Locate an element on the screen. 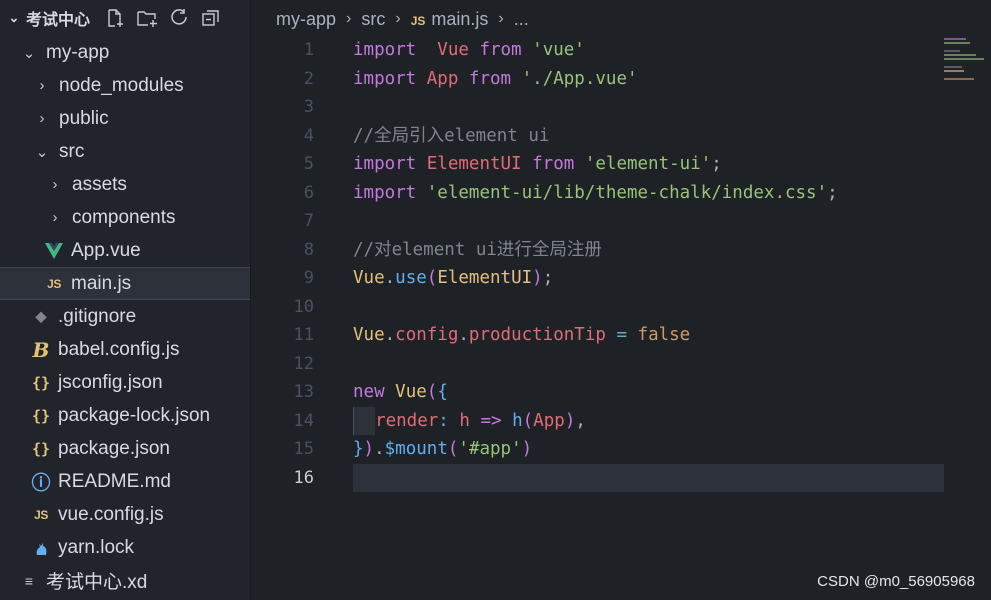 The image size is (991, 600). tree-file-yarn-lock: yarn.lock is located at coordinates (125, 547).